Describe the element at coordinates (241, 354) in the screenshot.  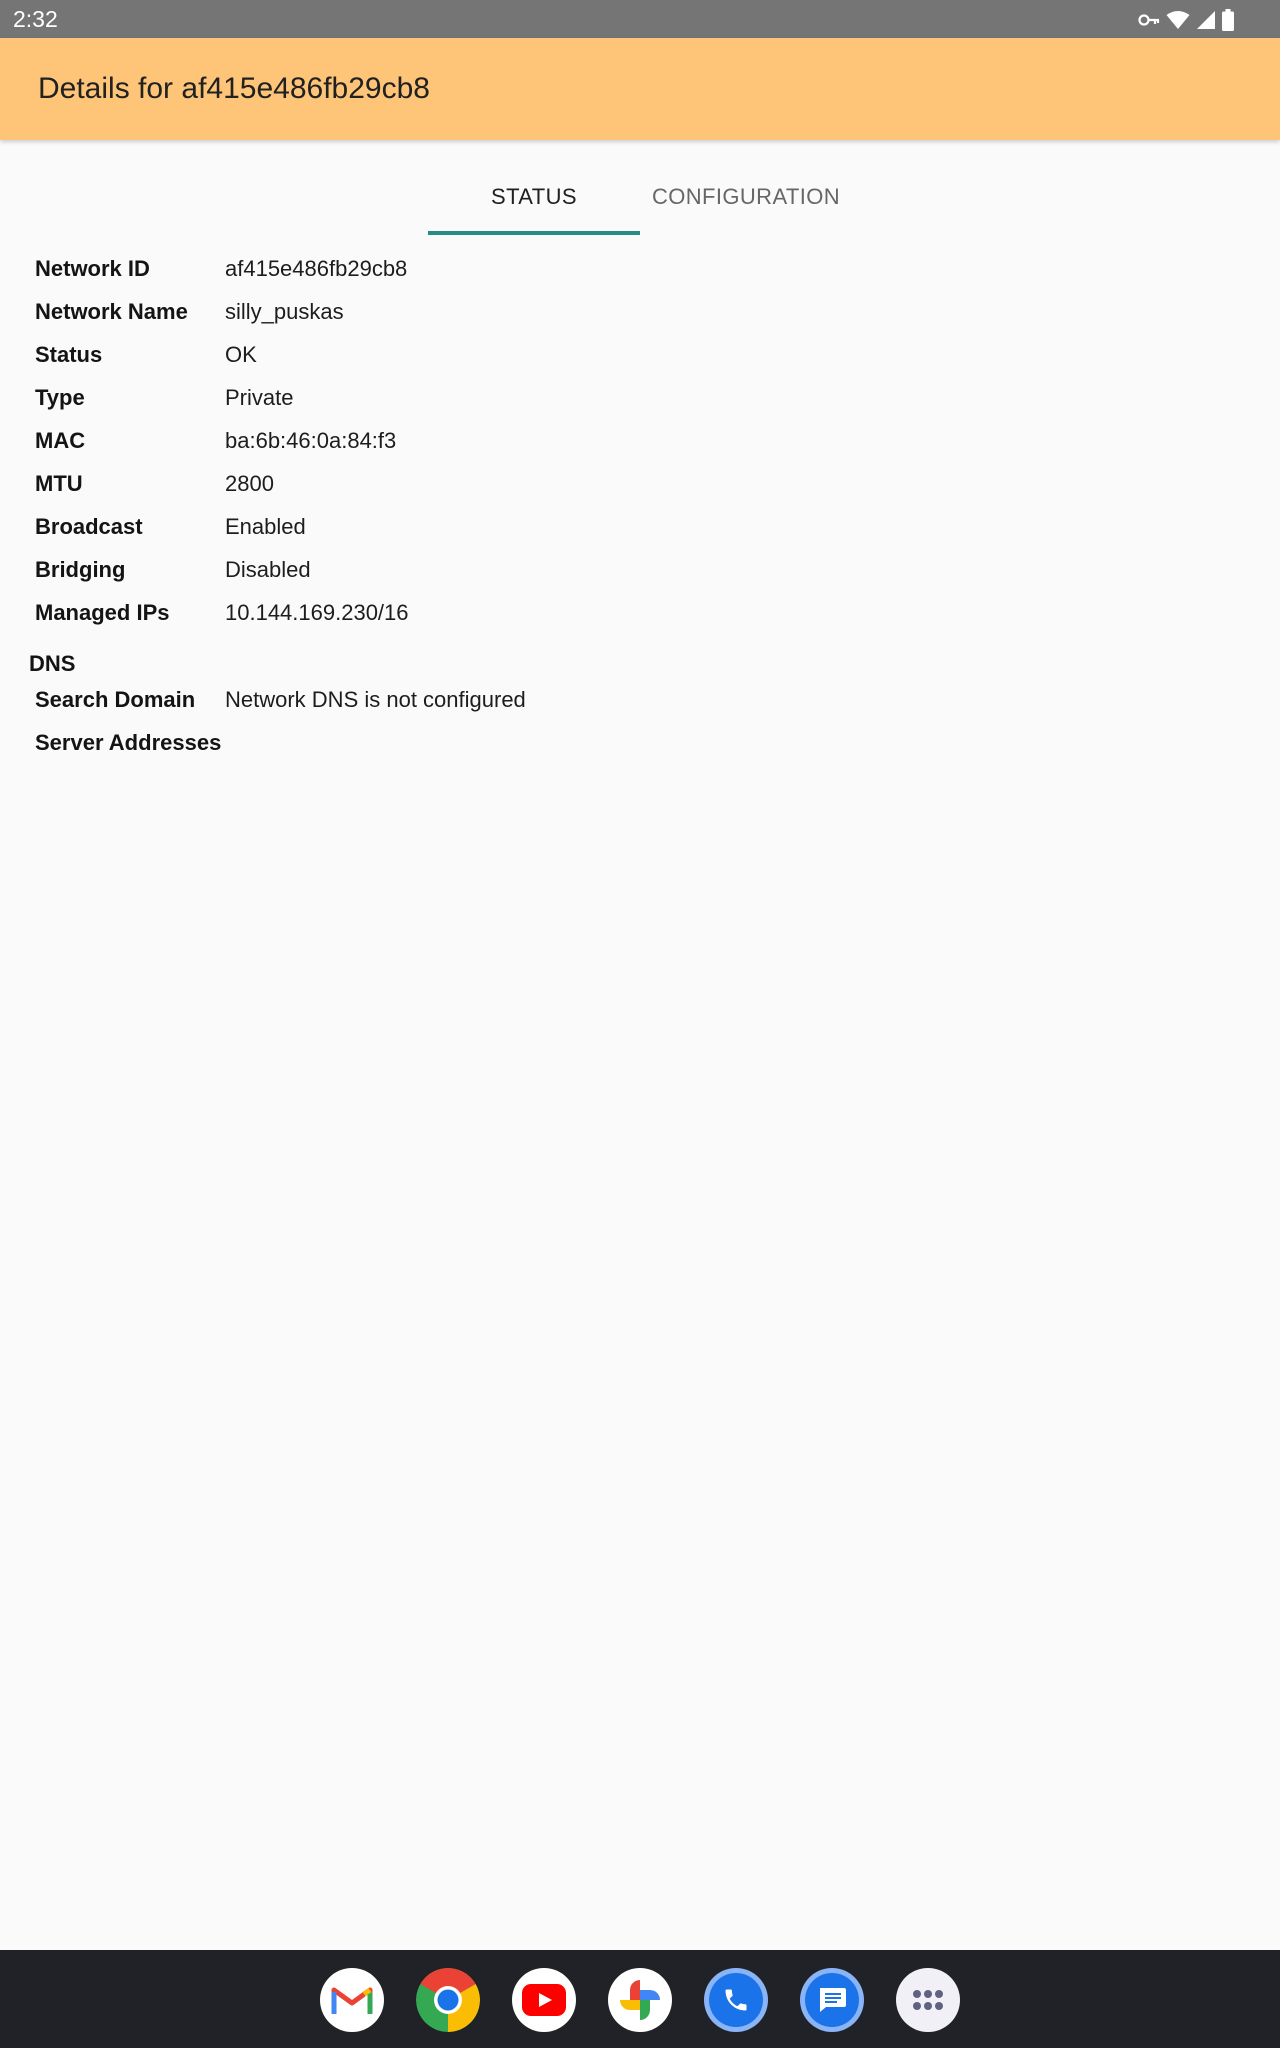
I see `detail-value: OK` at that location.